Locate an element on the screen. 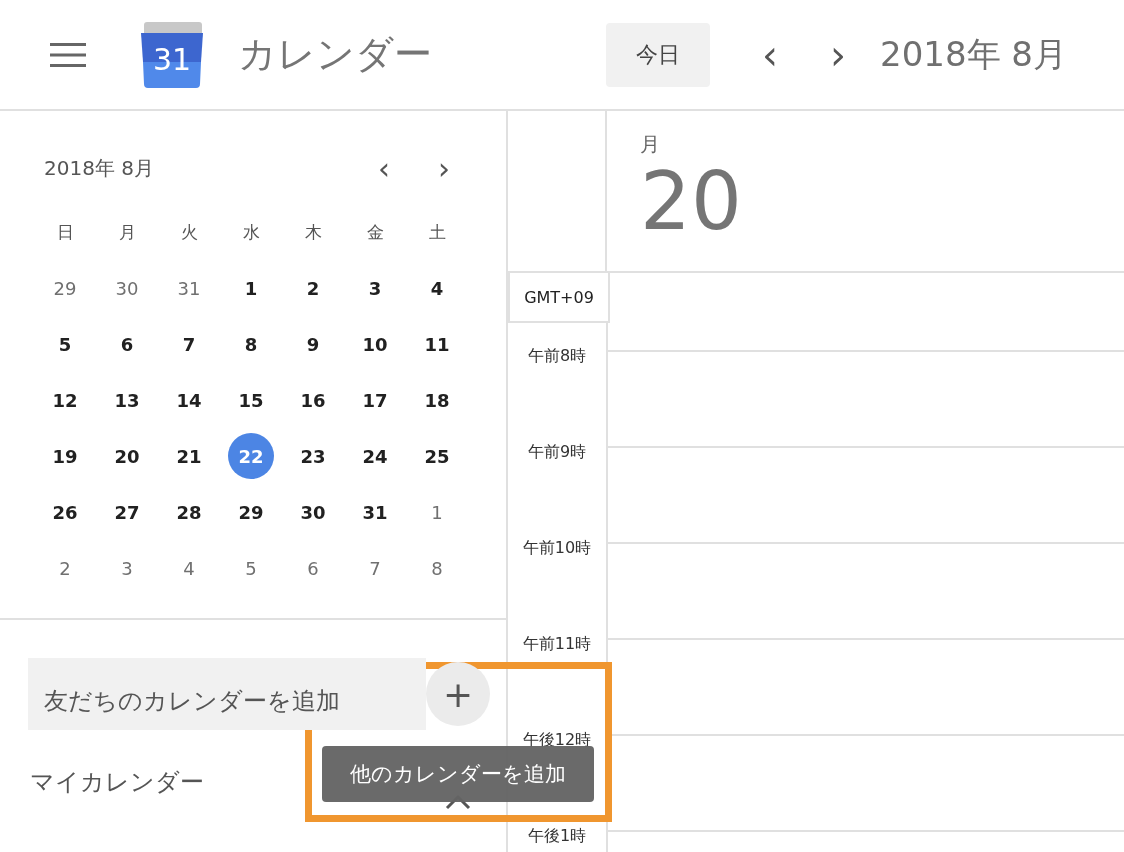  tooltip: 他のカレンダーを追加 is located at coordinates (458, 774).